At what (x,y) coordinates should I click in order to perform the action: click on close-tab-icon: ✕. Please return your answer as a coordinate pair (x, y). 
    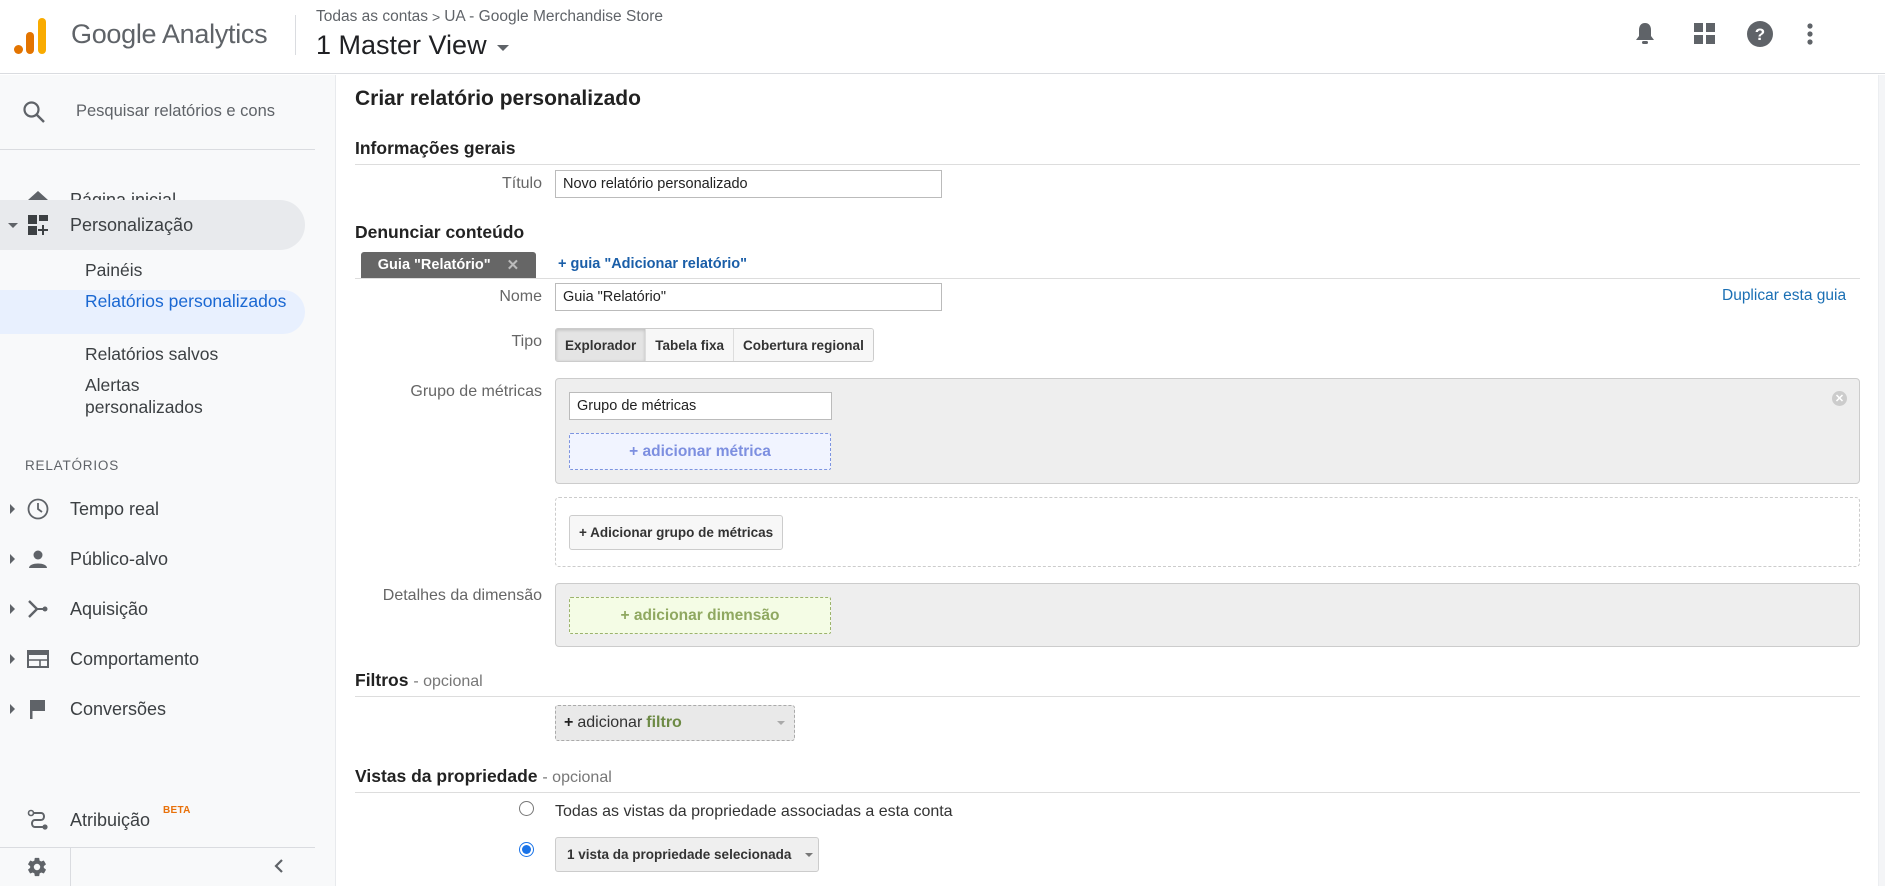
    Looking at the image, I should click on (513, 265).